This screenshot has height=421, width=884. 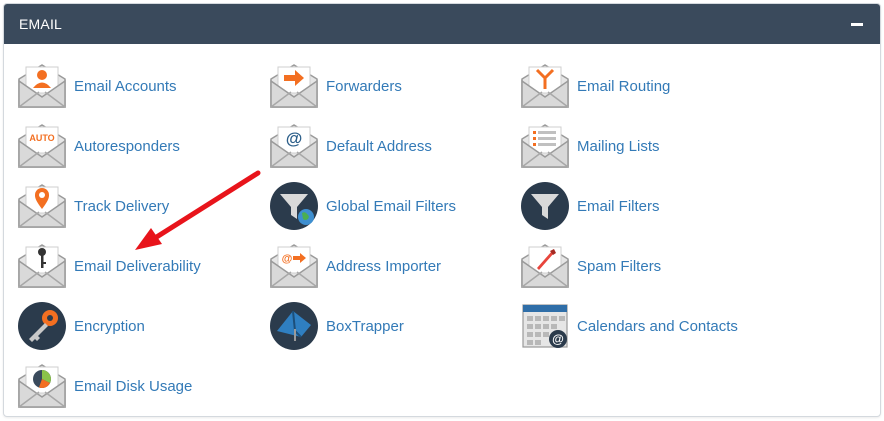 I want to click on email-filters-link: Email Filters, so click(x=590, y=206).